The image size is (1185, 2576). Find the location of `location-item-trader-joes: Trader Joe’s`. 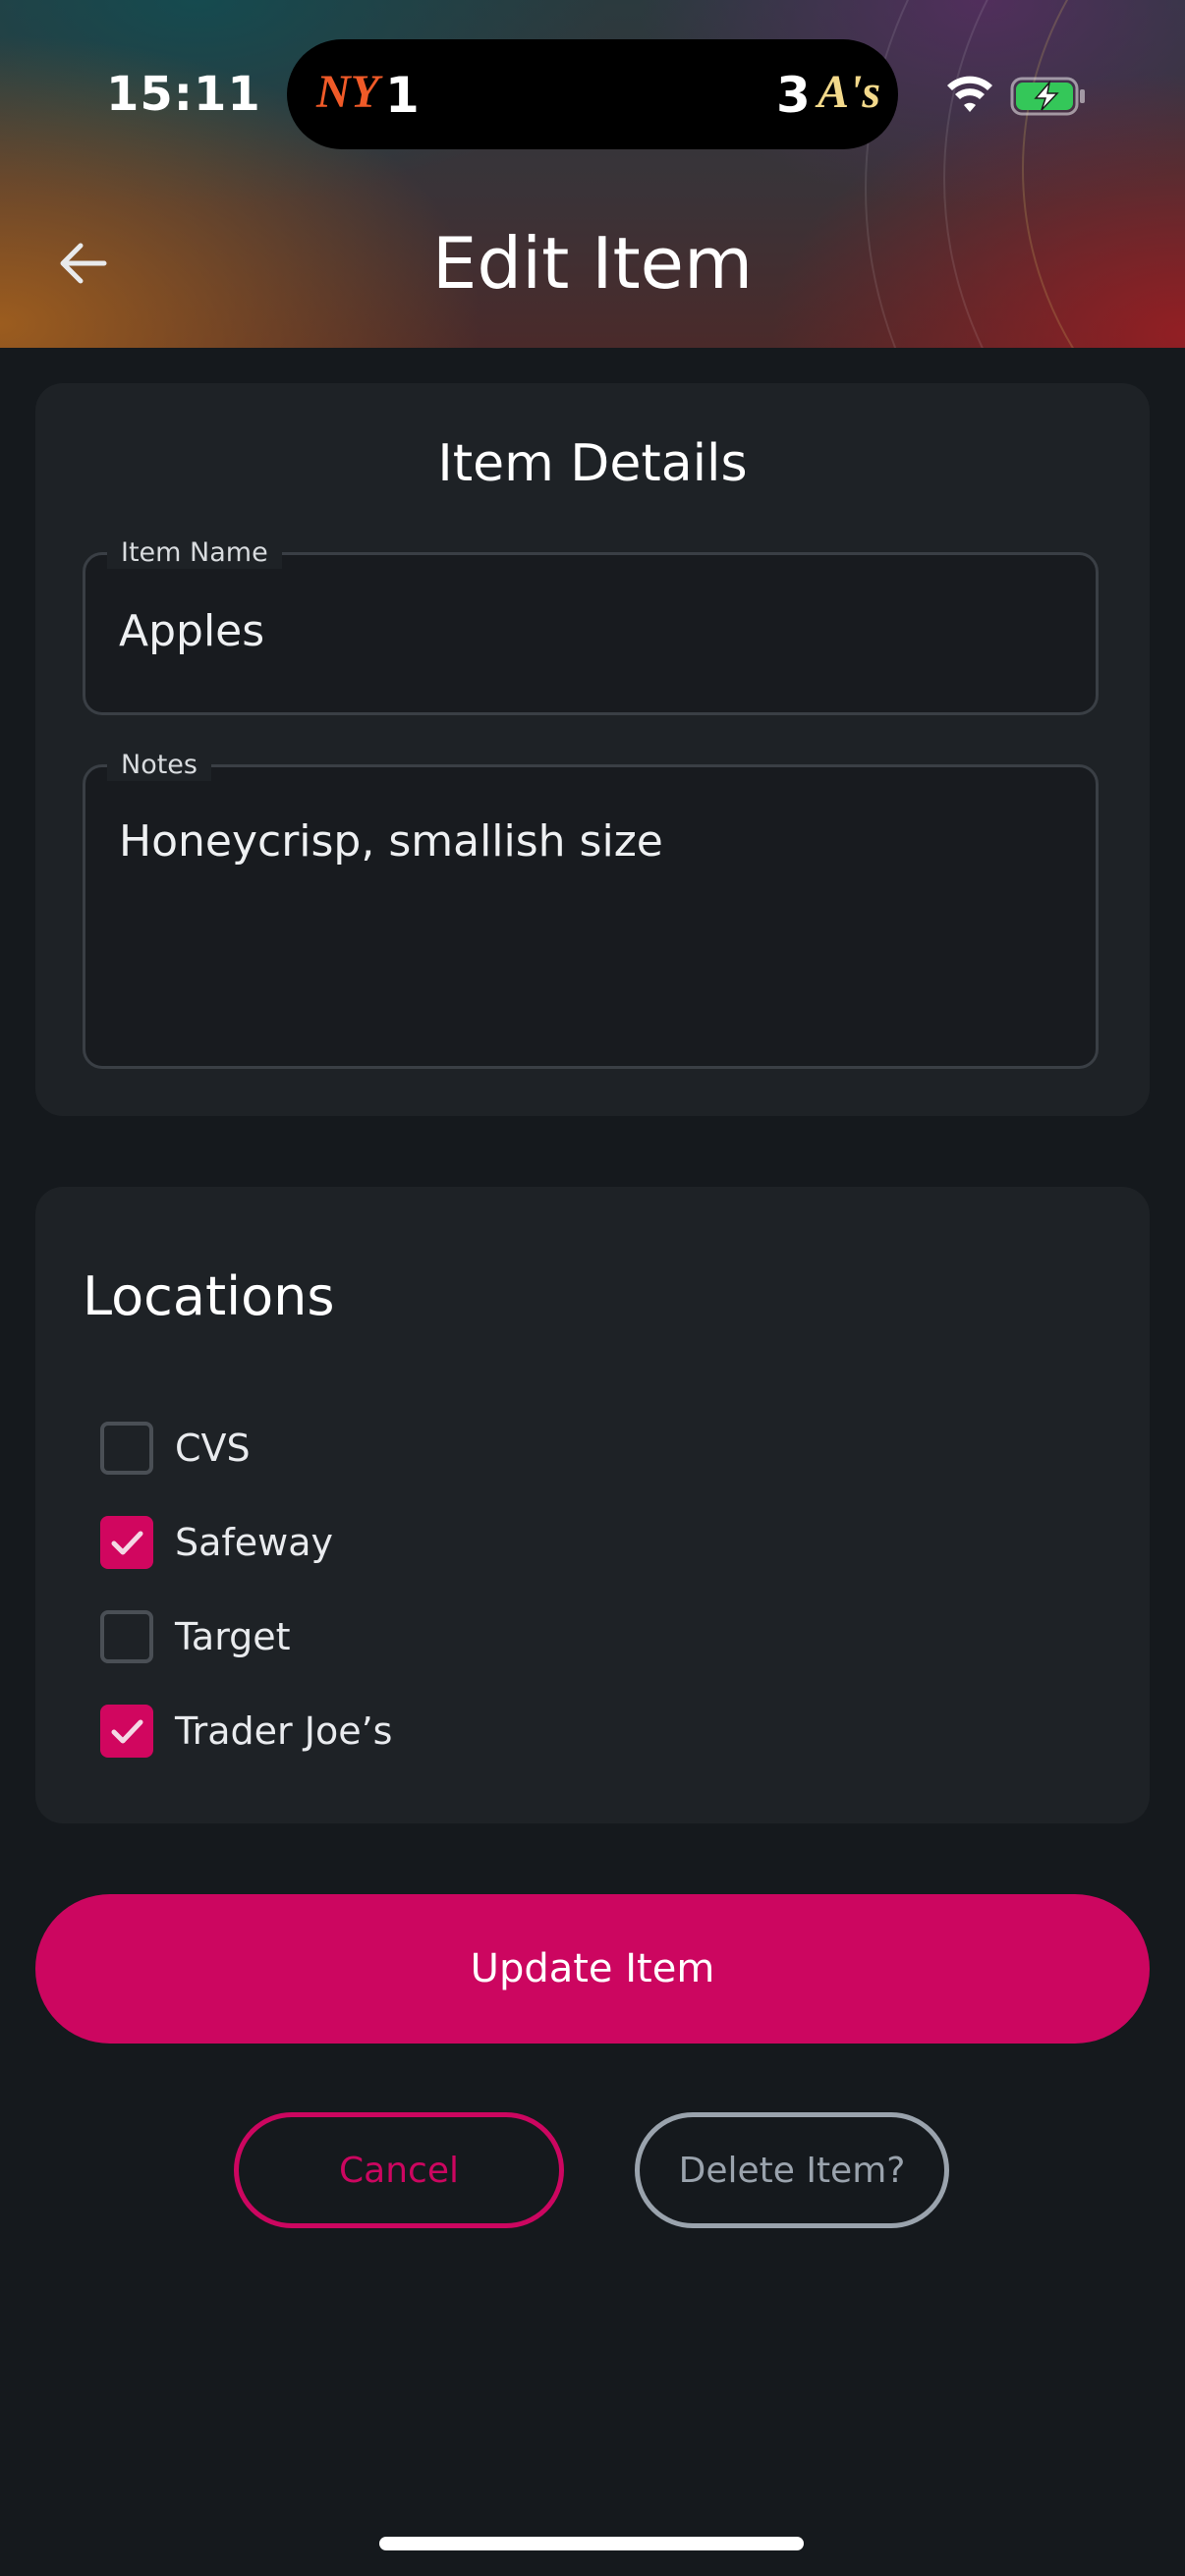

location-item-trader-joes: Trader Joe’s is located at coordinates (246, 1731).